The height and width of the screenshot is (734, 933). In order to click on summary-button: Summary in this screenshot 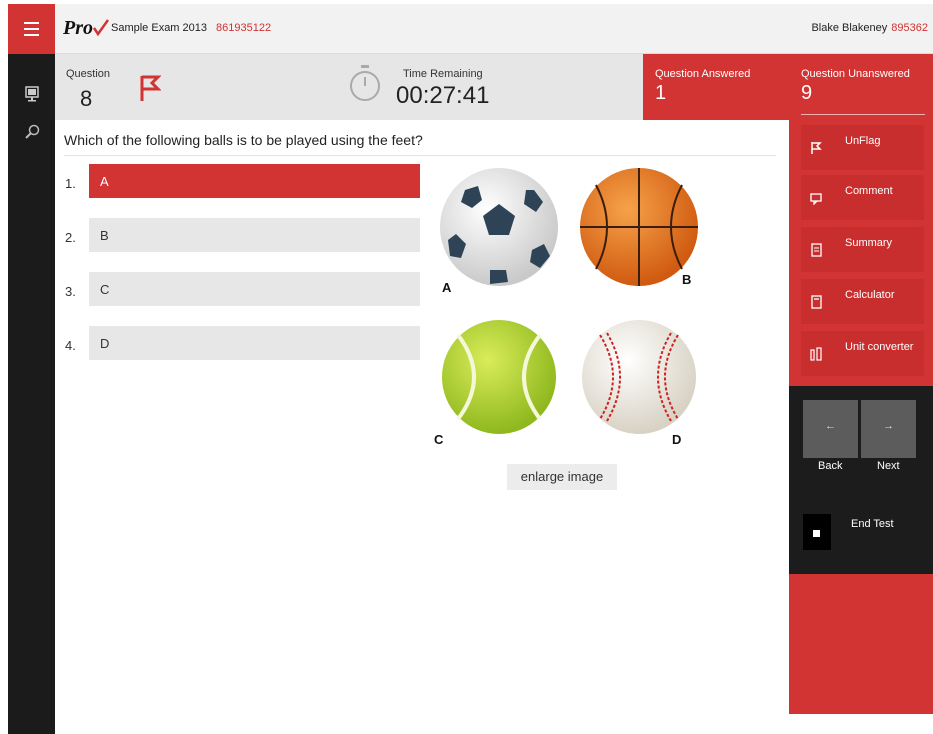, I will do `click(862, 249)`.